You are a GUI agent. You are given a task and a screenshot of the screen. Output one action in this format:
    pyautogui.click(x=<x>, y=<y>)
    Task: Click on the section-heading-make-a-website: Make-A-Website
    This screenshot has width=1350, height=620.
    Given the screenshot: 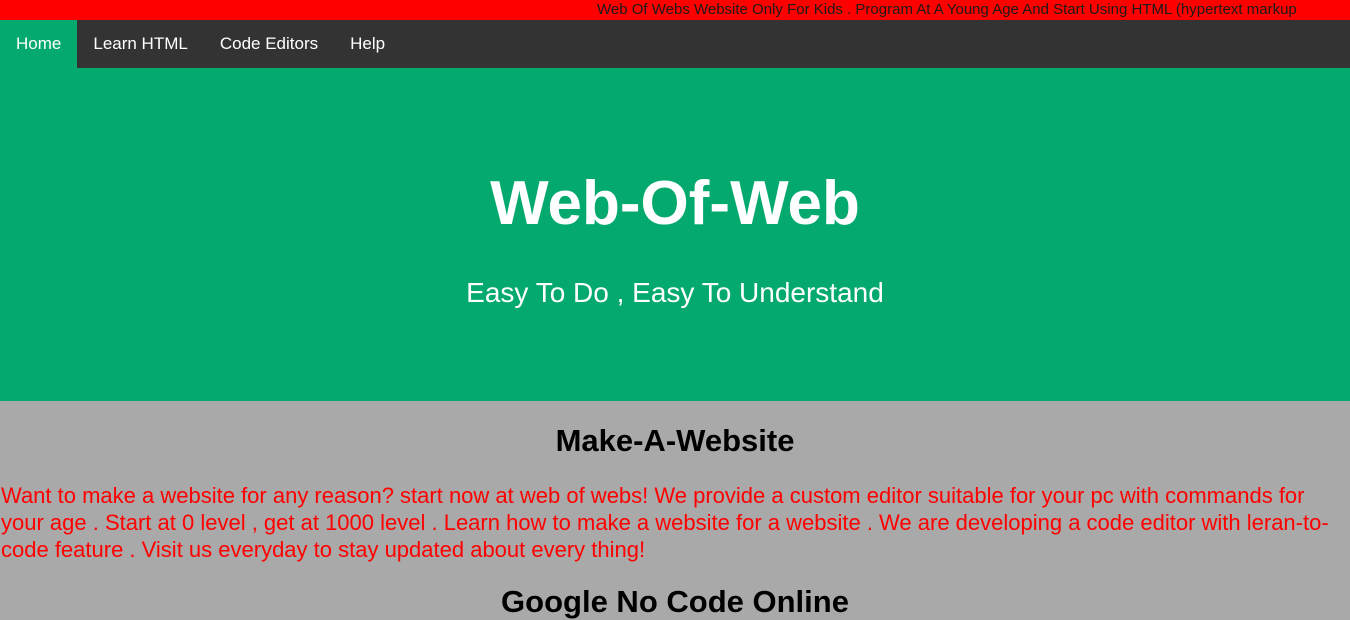 What is the action you would take?
    pyautogui.click(x=675, y=440)
    